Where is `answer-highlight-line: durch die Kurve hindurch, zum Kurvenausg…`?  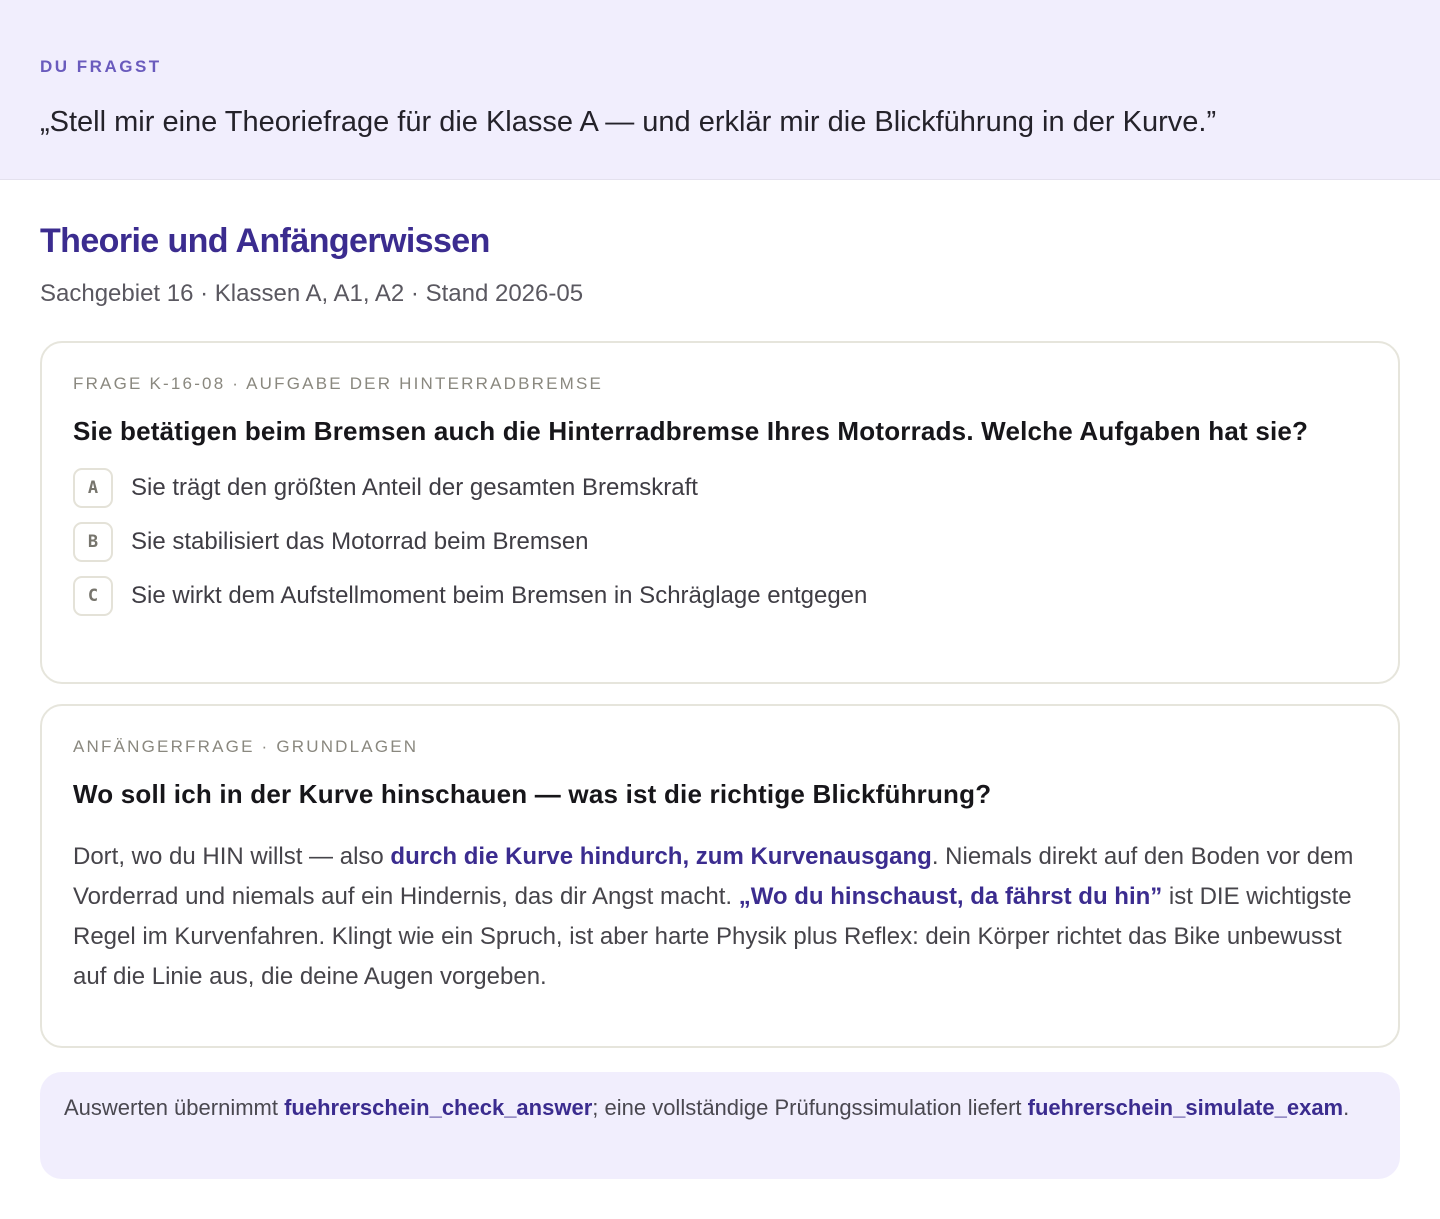 answer-highlight-line: durch die Kurve hindurch, zum Kurvenausg… is located at coordinates (661, 856).